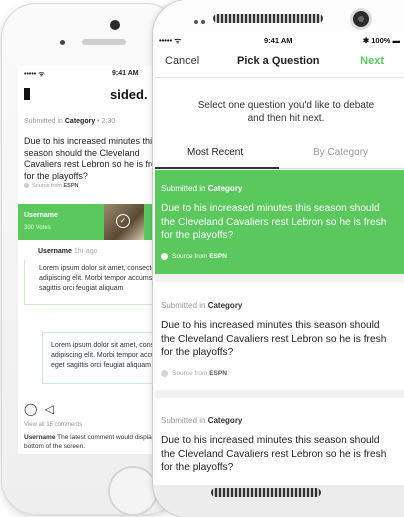 This screenshot has width=404, height=517. I want to click on meta-category-link: Category, so click(80, 121).